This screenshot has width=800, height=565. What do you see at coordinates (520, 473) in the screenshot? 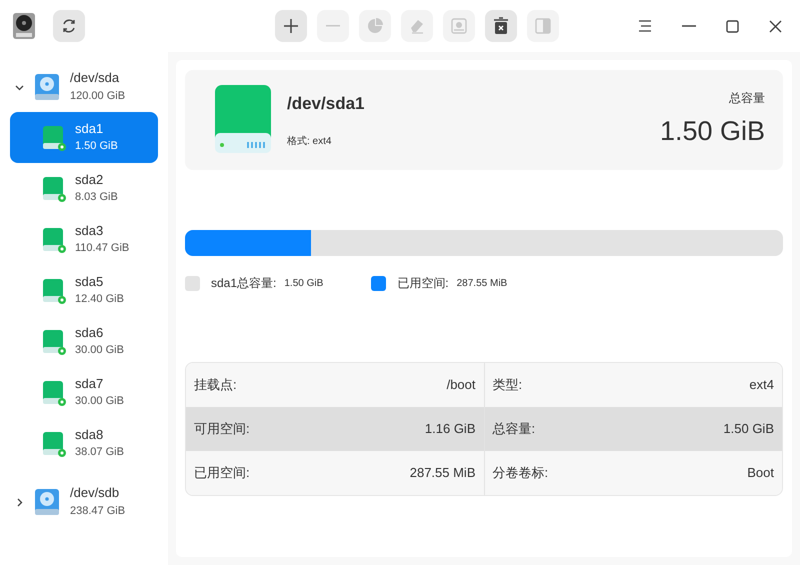
I see `detail-label: 分卷卷标:` at bounding box center [520, 473].